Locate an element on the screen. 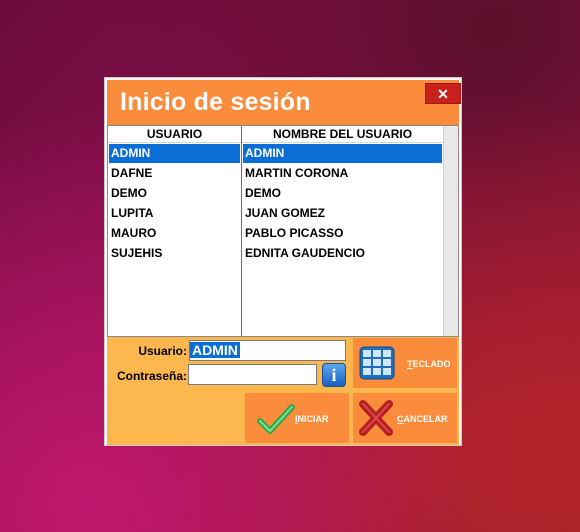  password-input is located at coordinates (252, 374).